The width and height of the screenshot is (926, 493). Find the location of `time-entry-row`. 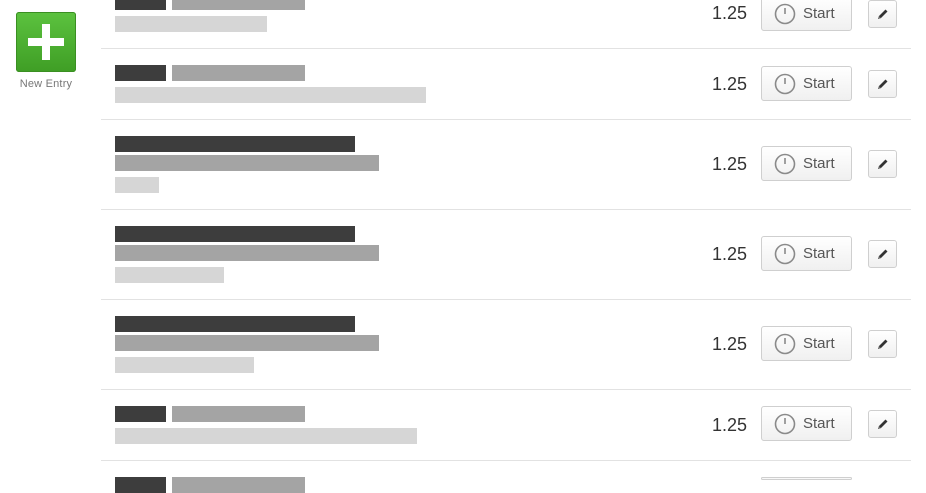

time-entry-row is located at coordinates (506, 477).